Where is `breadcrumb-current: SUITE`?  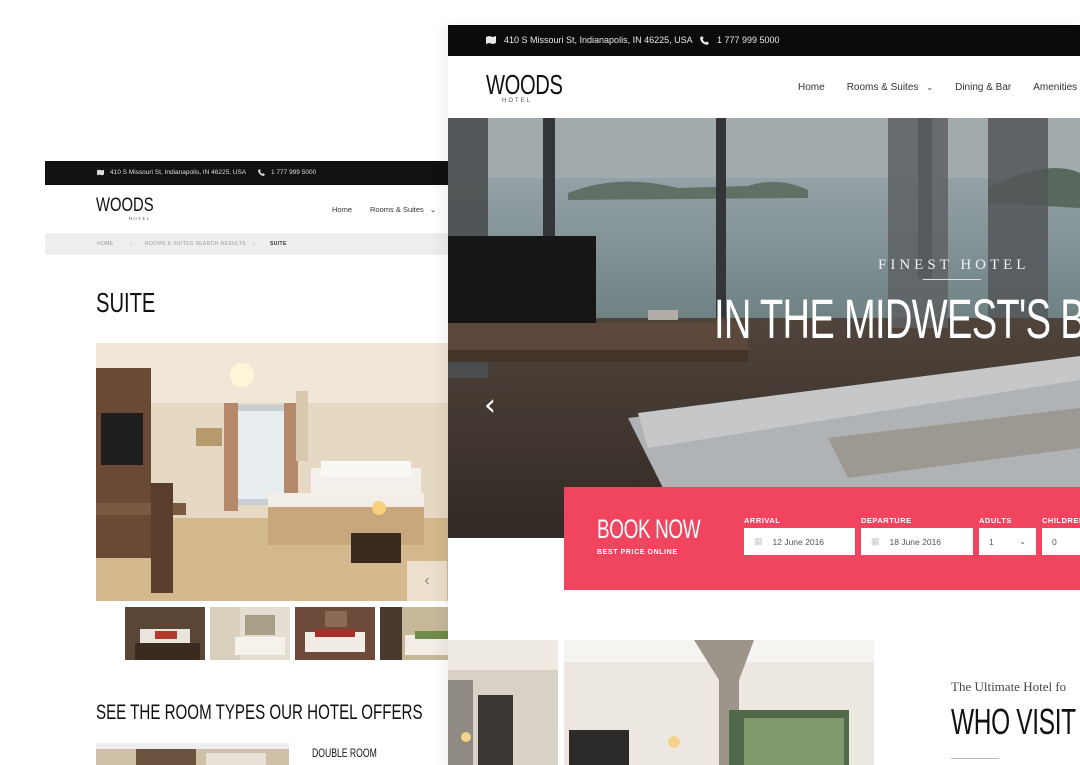
breadcrumb-current: SUITE is located at coordinates (278, 244).